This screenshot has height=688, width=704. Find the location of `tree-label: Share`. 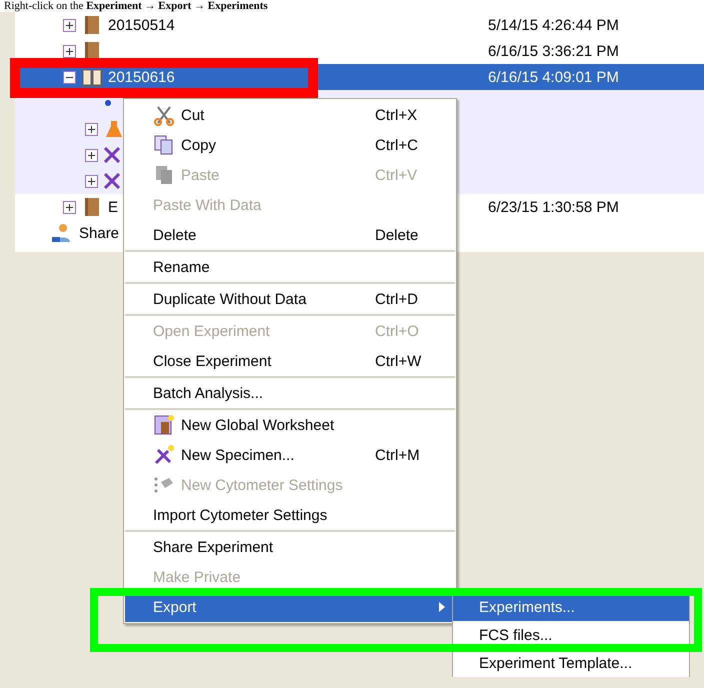

tree-label: Share is located at coordinates (99, 233).